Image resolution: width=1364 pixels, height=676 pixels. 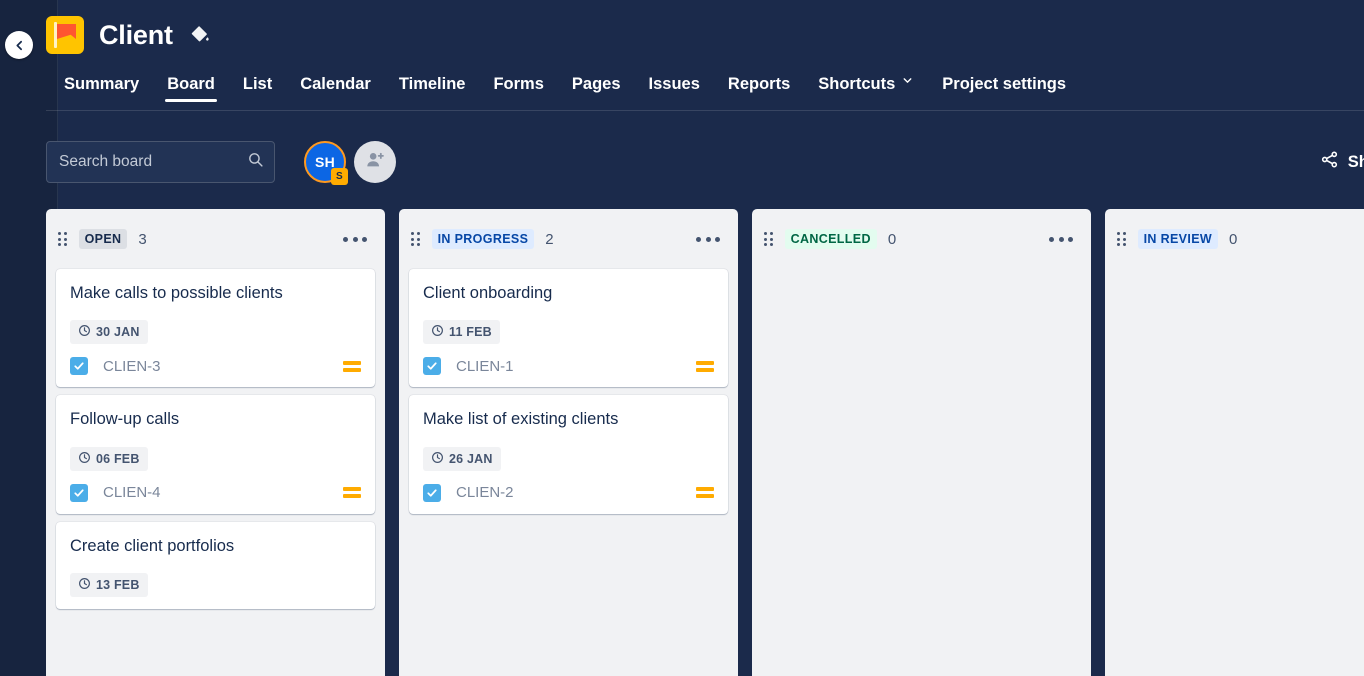 I want to click on share-button: Sha, so click(x=1342, y=162).